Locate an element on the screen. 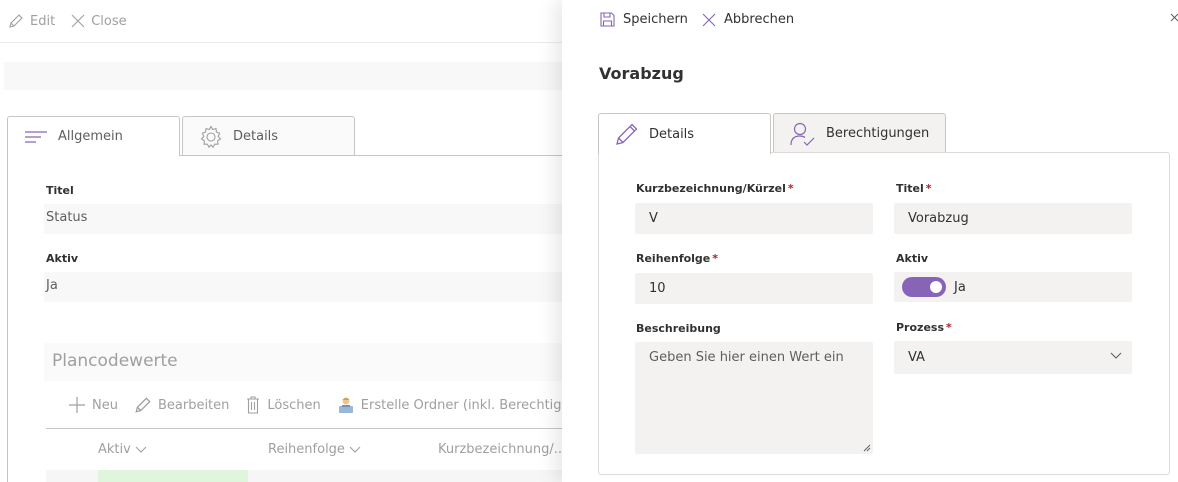 The height and width of the screenshot is (482, 1178). edit-button: Edit is located at coordinates (31, 21).